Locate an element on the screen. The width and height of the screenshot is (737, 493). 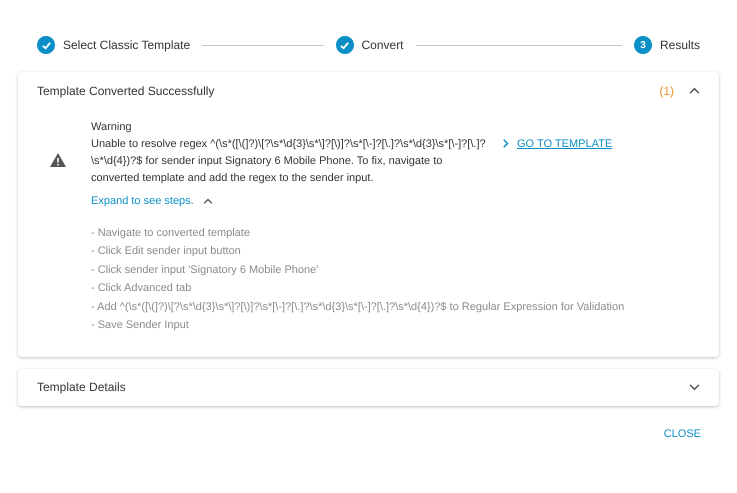
count-label: (1) is located at coordinates (666, 91).